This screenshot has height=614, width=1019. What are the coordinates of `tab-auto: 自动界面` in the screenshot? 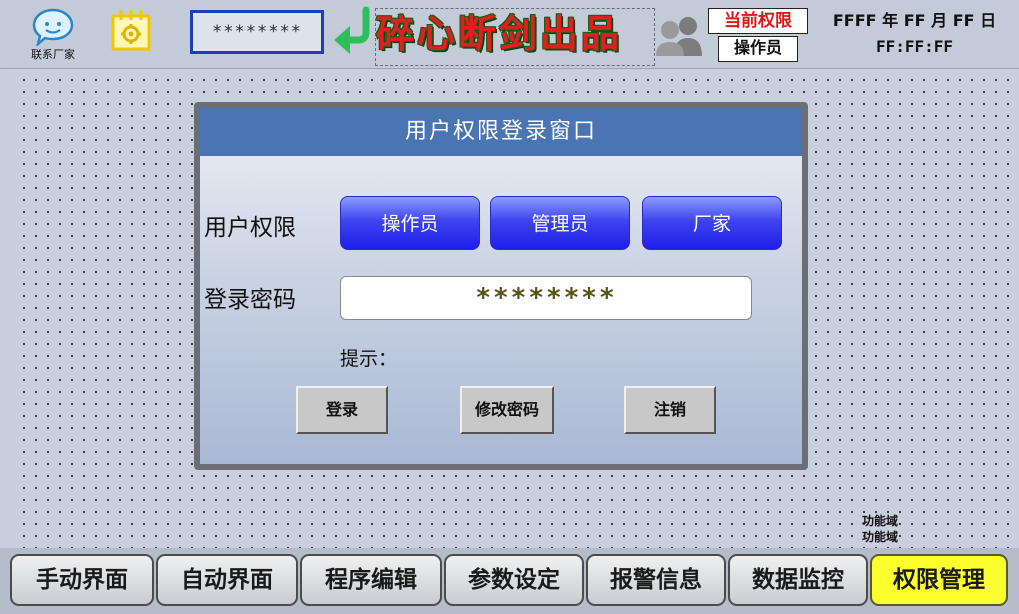 It's located at (227, 580).